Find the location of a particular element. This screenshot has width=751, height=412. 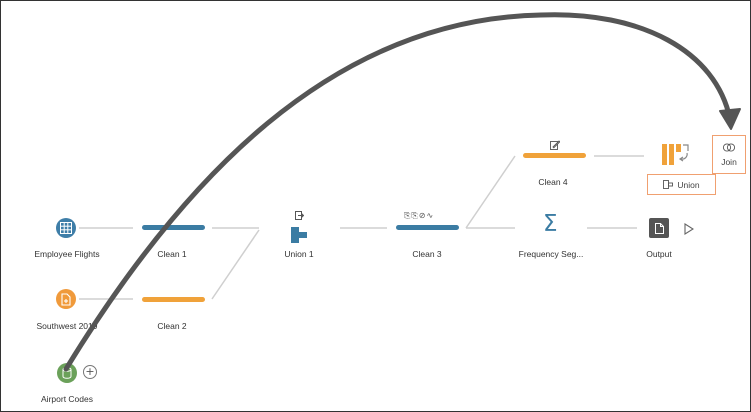

pencil-icon is located at coordinates (555, 145).